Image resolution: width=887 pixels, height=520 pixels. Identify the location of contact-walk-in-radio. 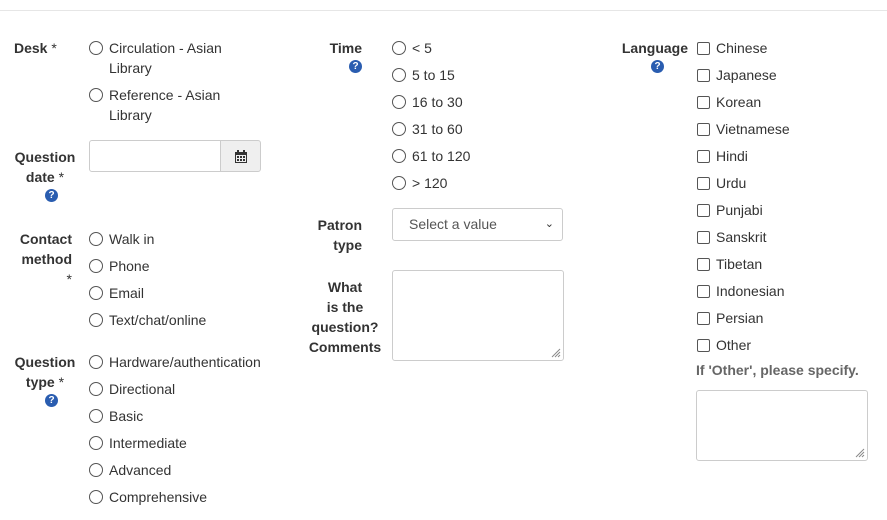
(96, 239).